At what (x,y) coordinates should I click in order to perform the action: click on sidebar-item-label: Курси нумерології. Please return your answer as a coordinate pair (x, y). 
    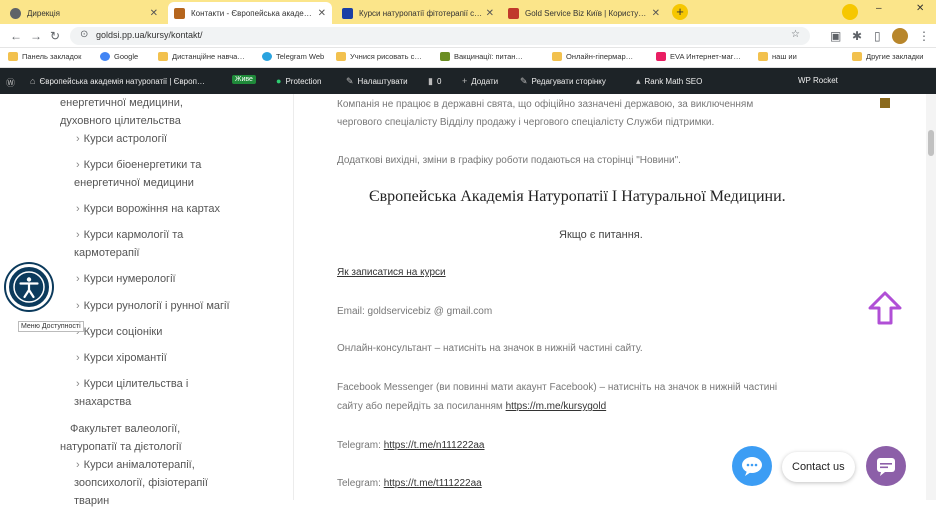
    Looking at the image, I should click on (129, 279).